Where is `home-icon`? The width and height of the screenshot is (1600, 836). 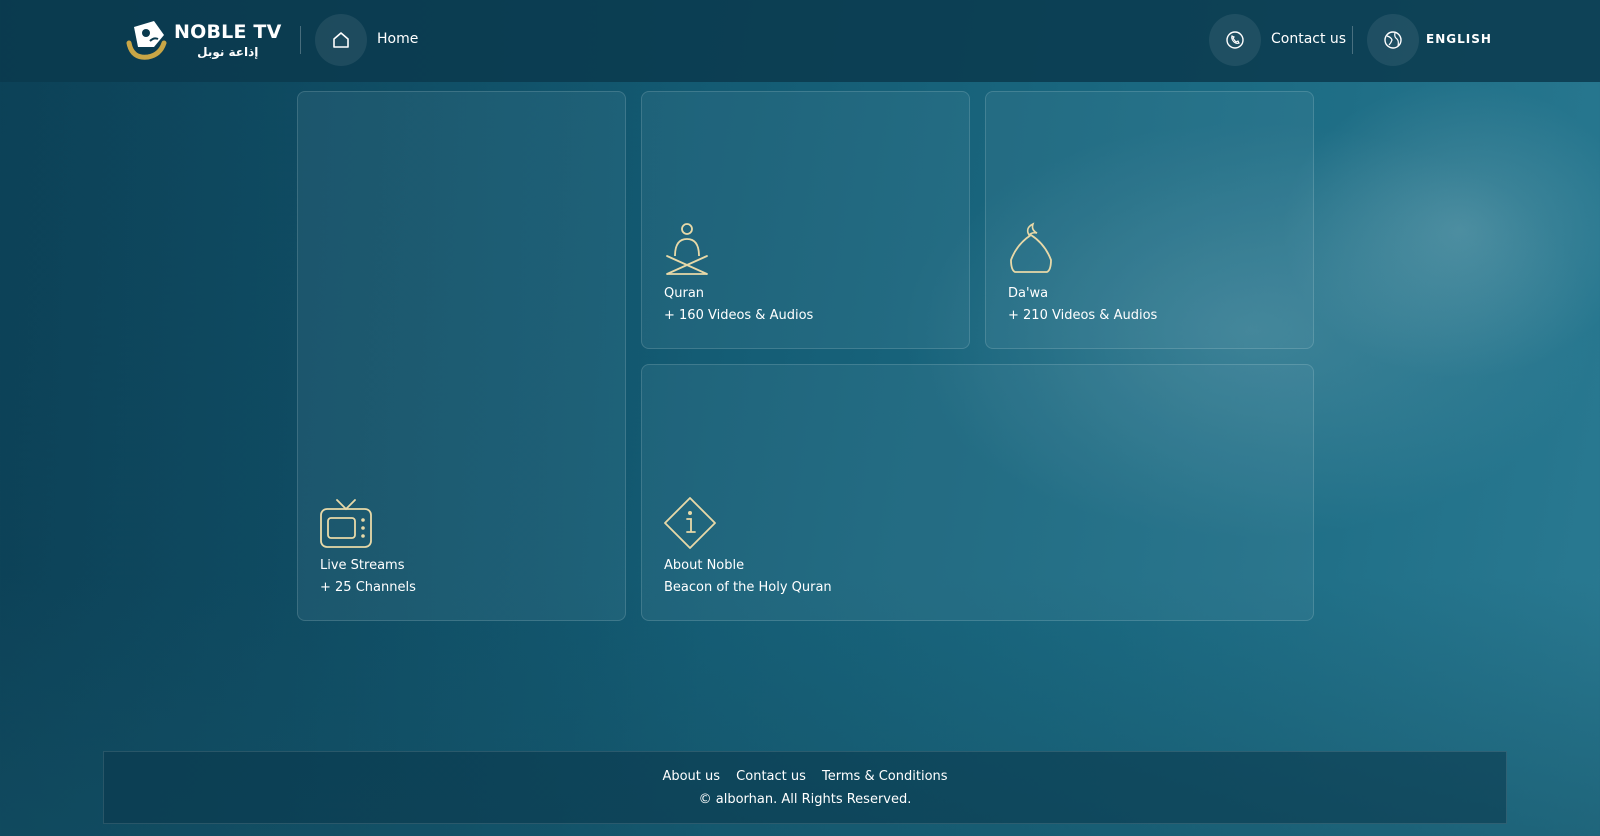 home-icon is located at coordinates (341, 40).